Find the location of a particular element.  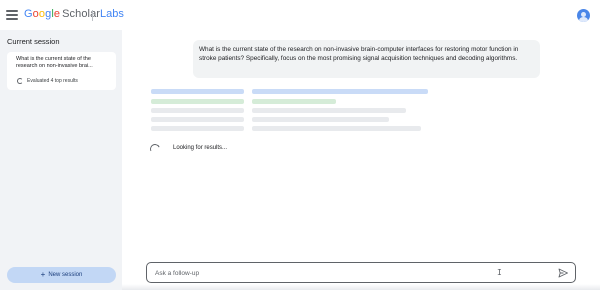

account-avatar-icon is located at coordinates (583, 15).